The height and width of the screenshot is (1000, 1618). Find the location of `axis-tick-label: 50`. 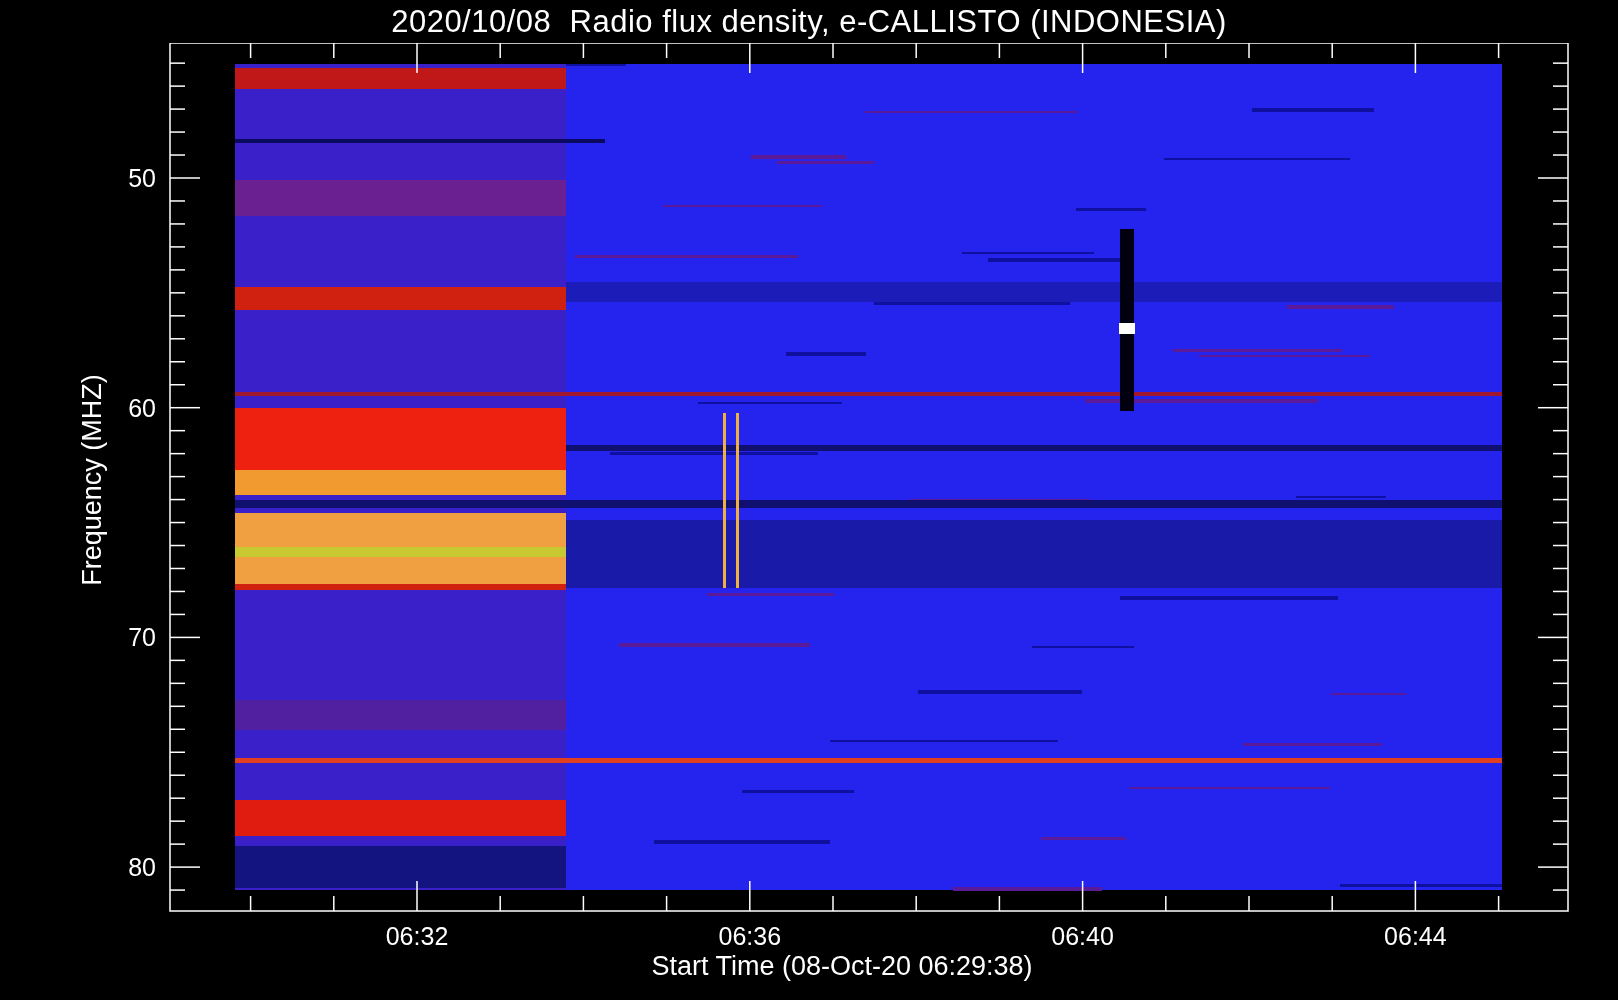

axis-tick-label: 50 is located at coordinates (142, 178).